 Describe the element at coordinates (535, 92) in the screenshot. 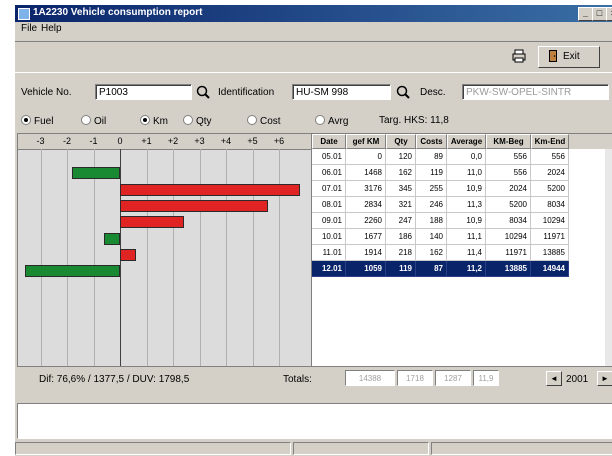

I see `desc-input: PKW-SW-OPEL-SINTR` at that location.